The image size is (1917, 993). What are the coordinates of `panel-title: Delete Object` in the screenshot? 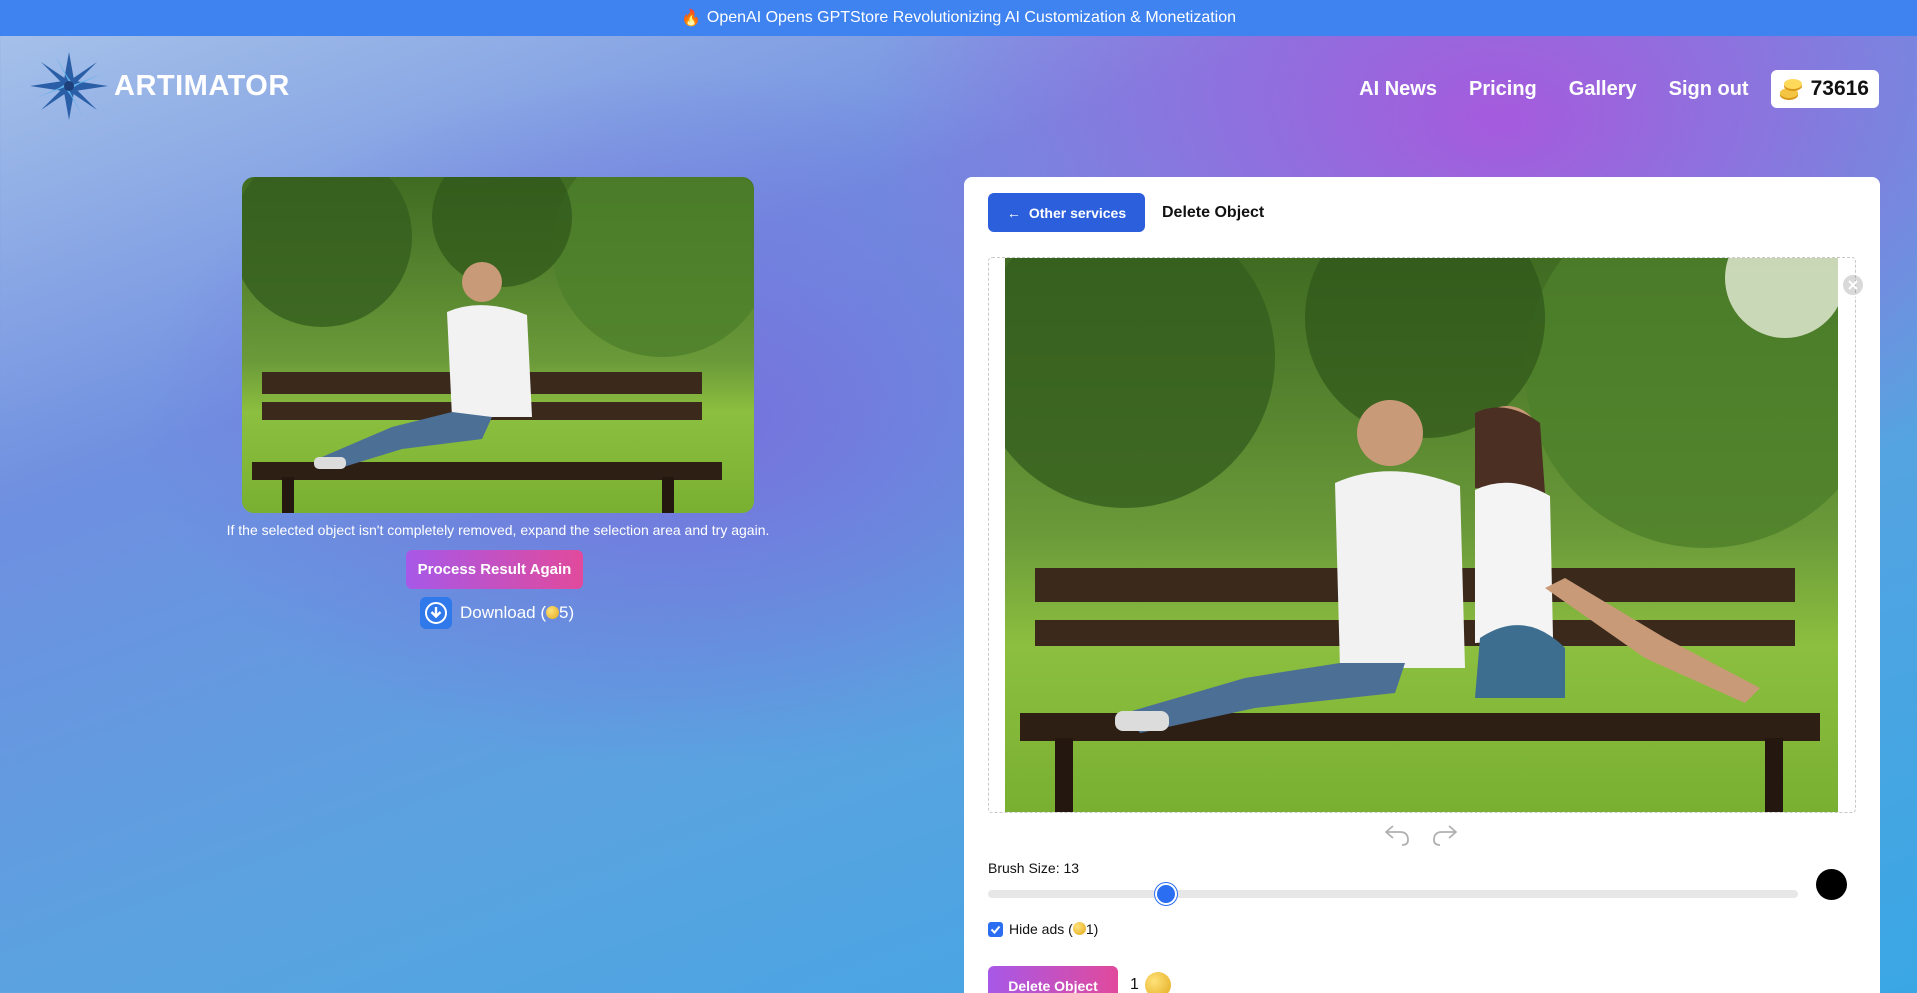 It's located at (1213, 212).